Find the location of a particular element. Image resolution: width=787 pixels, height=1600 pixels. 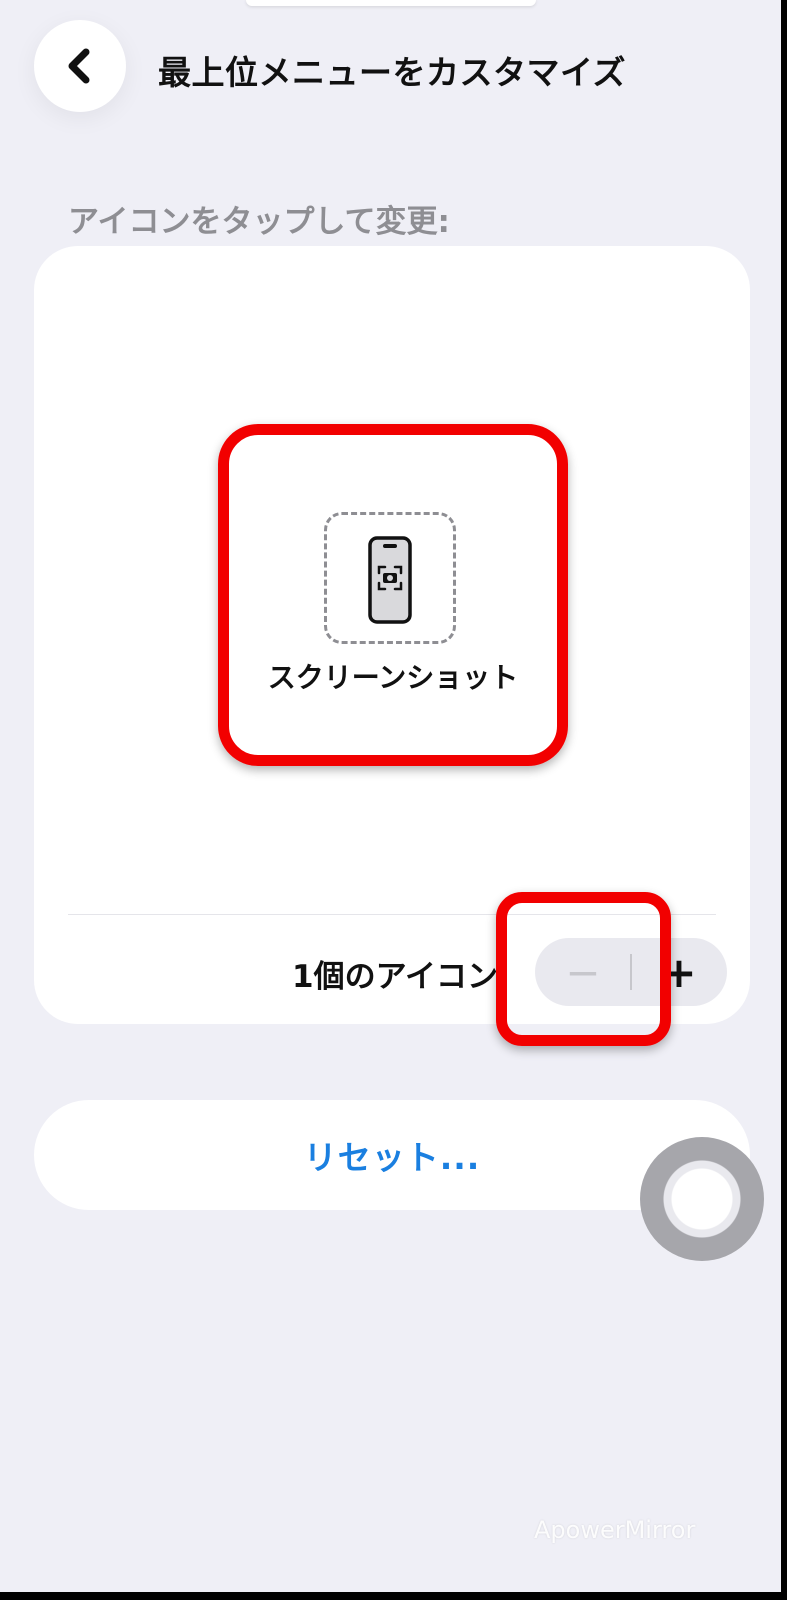

watermark: ApowerMirror is located at coordinates (615, 1530).